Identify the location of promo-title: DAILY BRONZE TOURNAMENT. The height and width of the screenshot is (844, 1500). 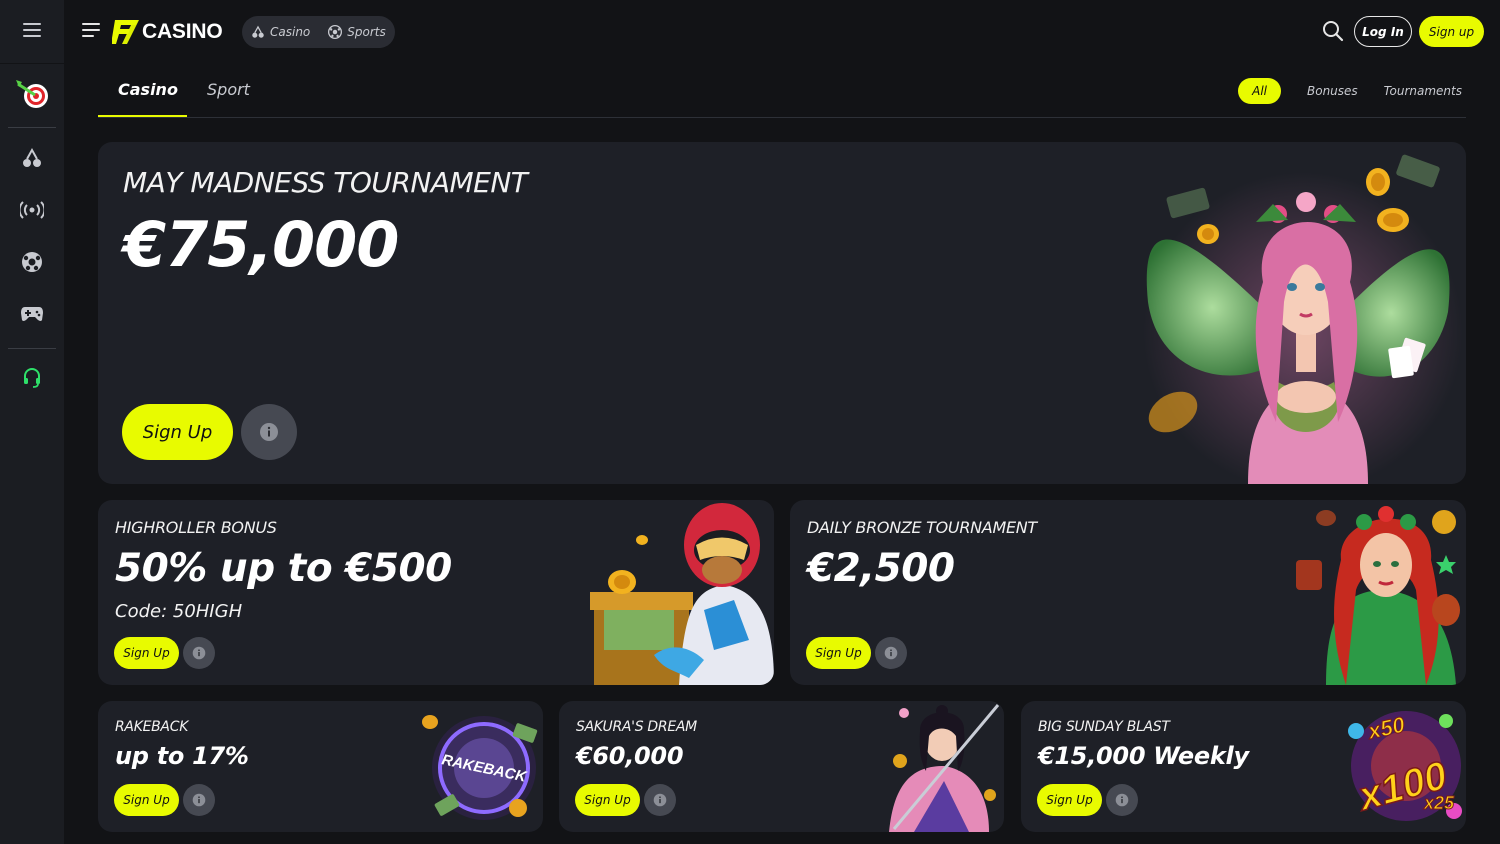
(922, 527).